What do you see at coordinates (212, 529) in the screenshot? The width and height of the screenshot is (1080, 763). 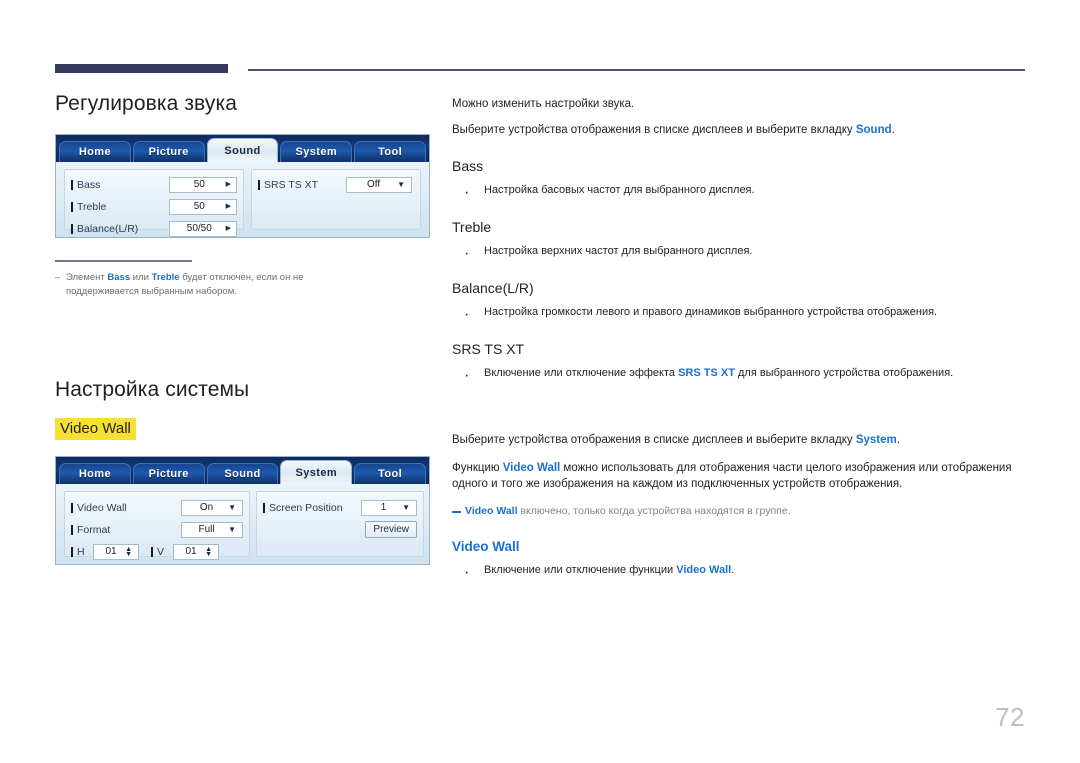 I see `format-dropdown: Full ▼` at bounding box center [212, 529].